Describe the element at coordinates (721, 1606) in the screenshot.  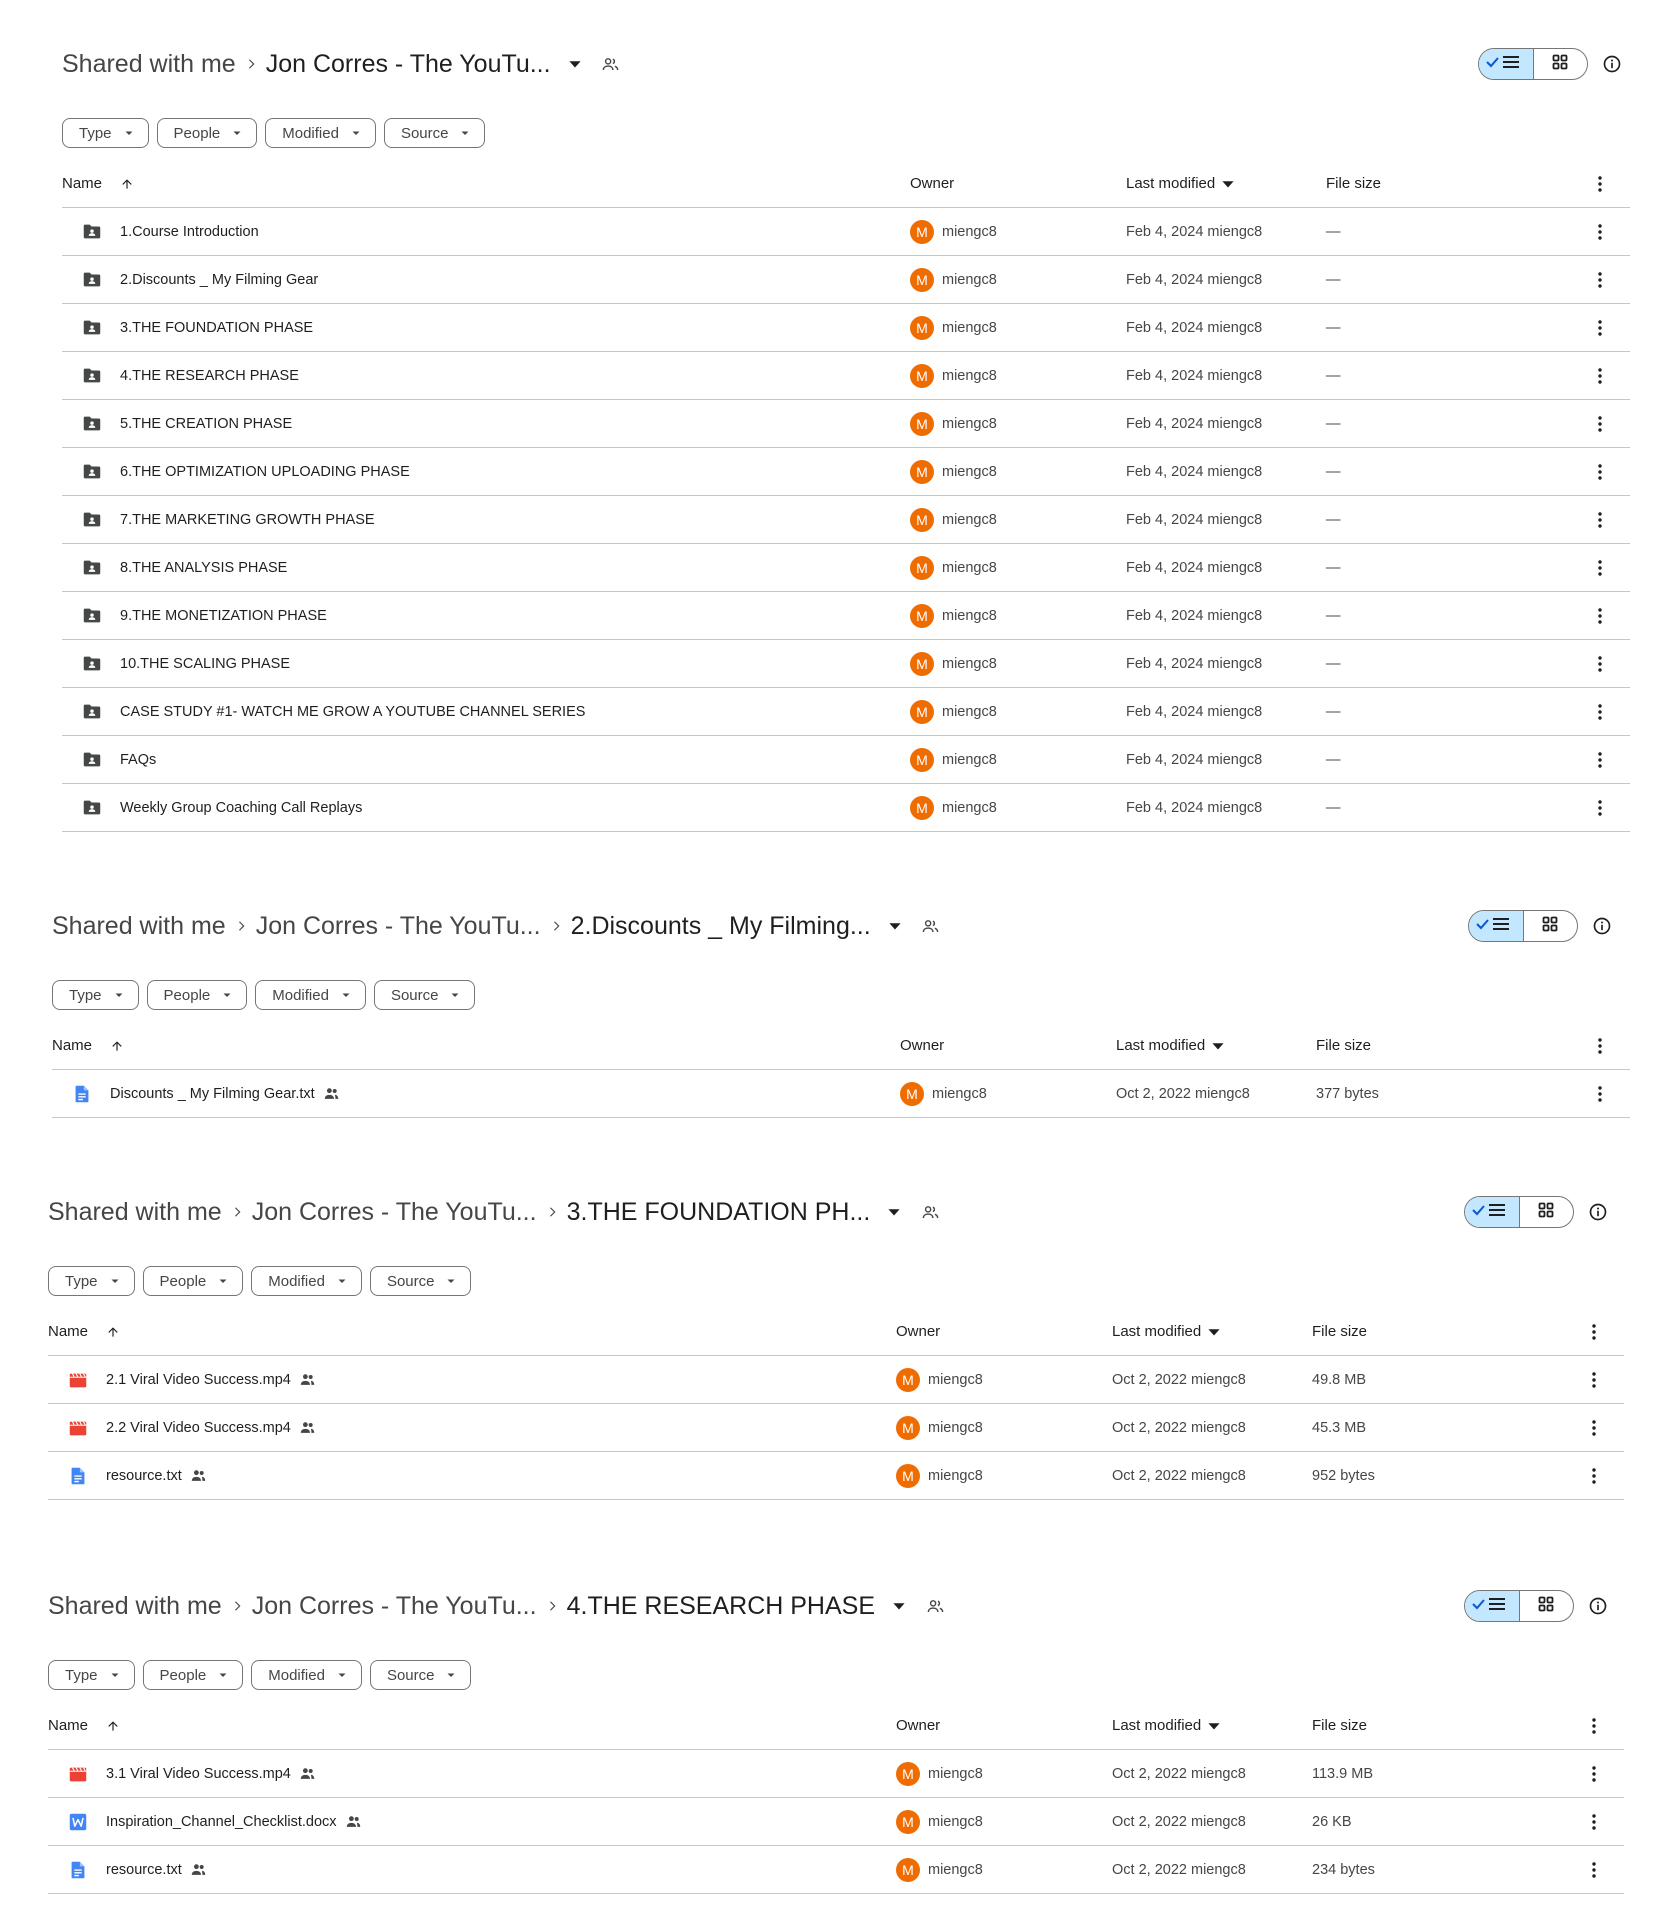
I see `breadcrumb-item: 4.THE RESEARCH PHASE` at that location.